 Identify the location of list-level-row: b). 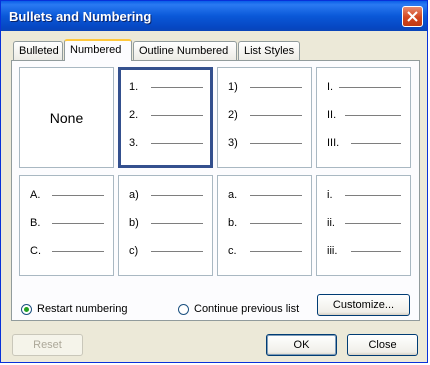
(169, 223).